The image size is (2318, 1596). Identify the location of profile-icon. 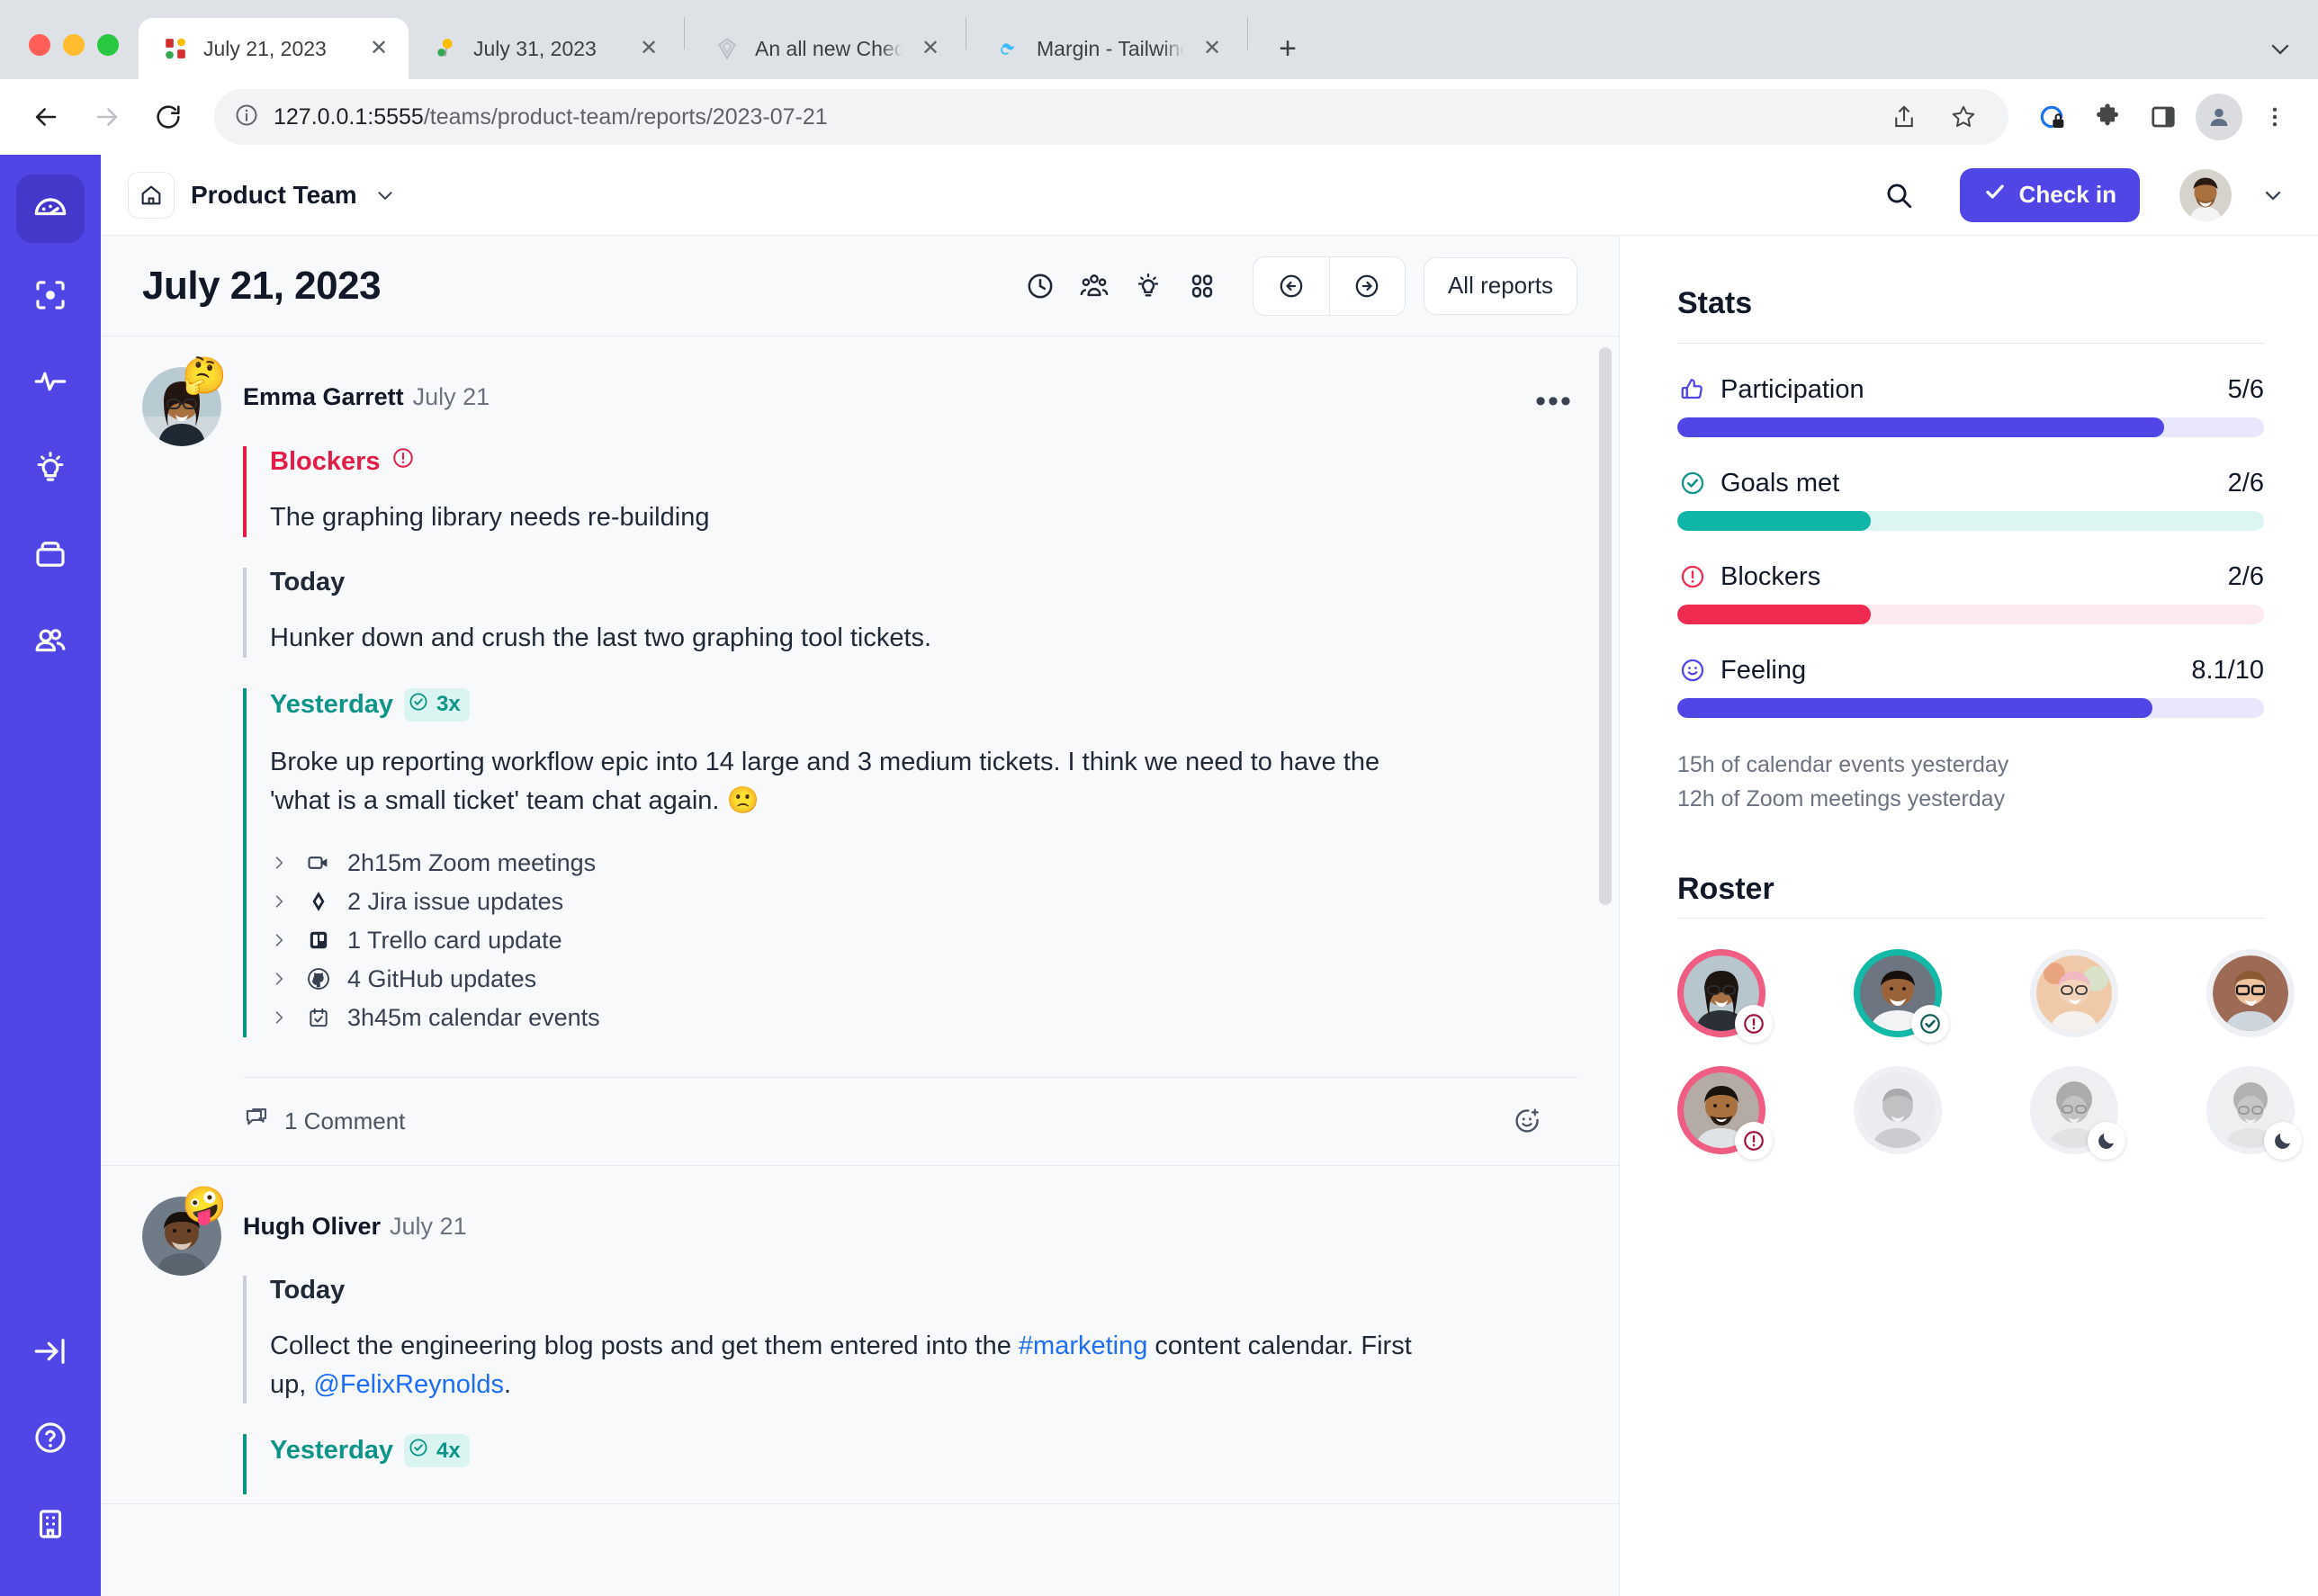
(2219, 117).